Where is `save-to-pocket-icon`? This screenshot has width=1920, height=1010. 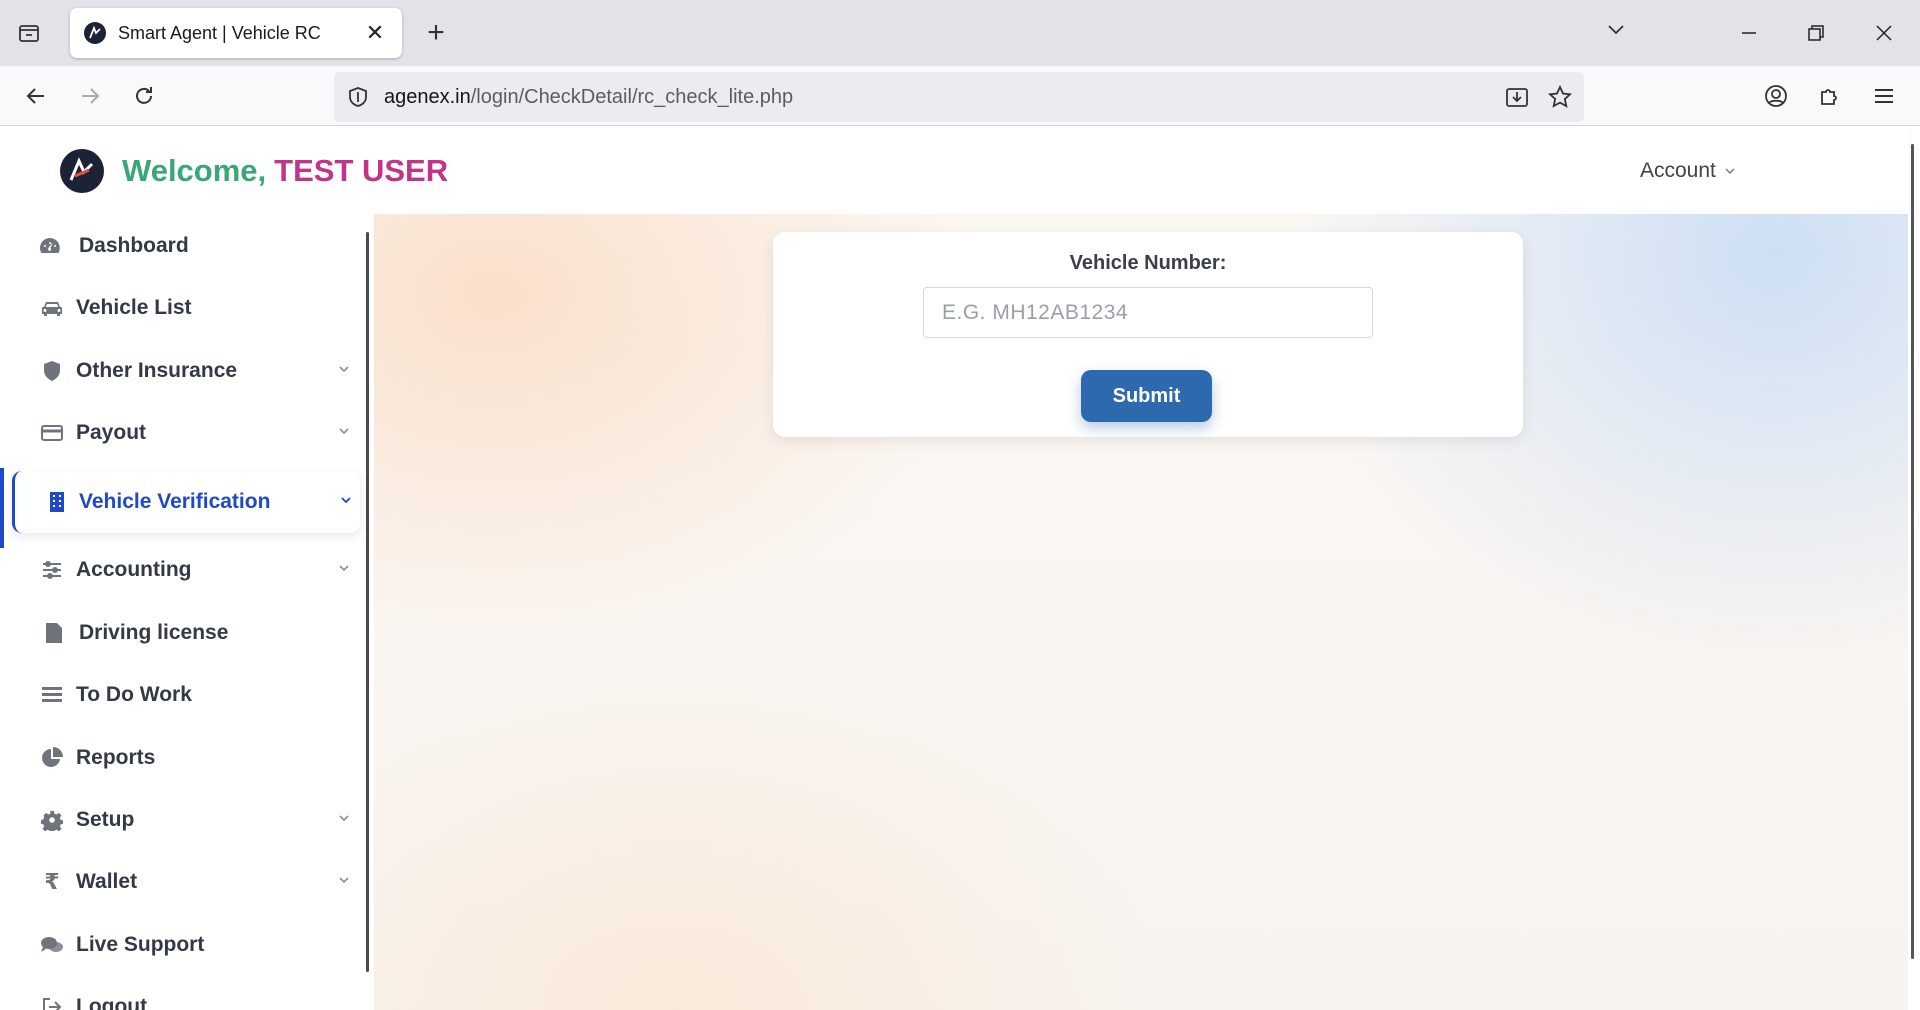
save-to-pocket-icon is located at coordinates (1517, 99).